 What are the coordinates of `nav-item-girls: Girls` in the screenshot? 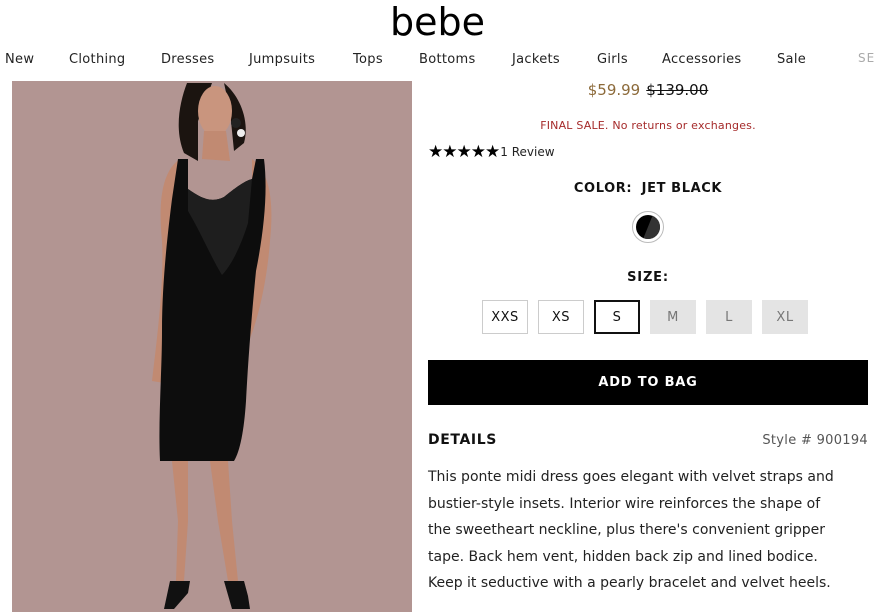 It's located at (612, 59).